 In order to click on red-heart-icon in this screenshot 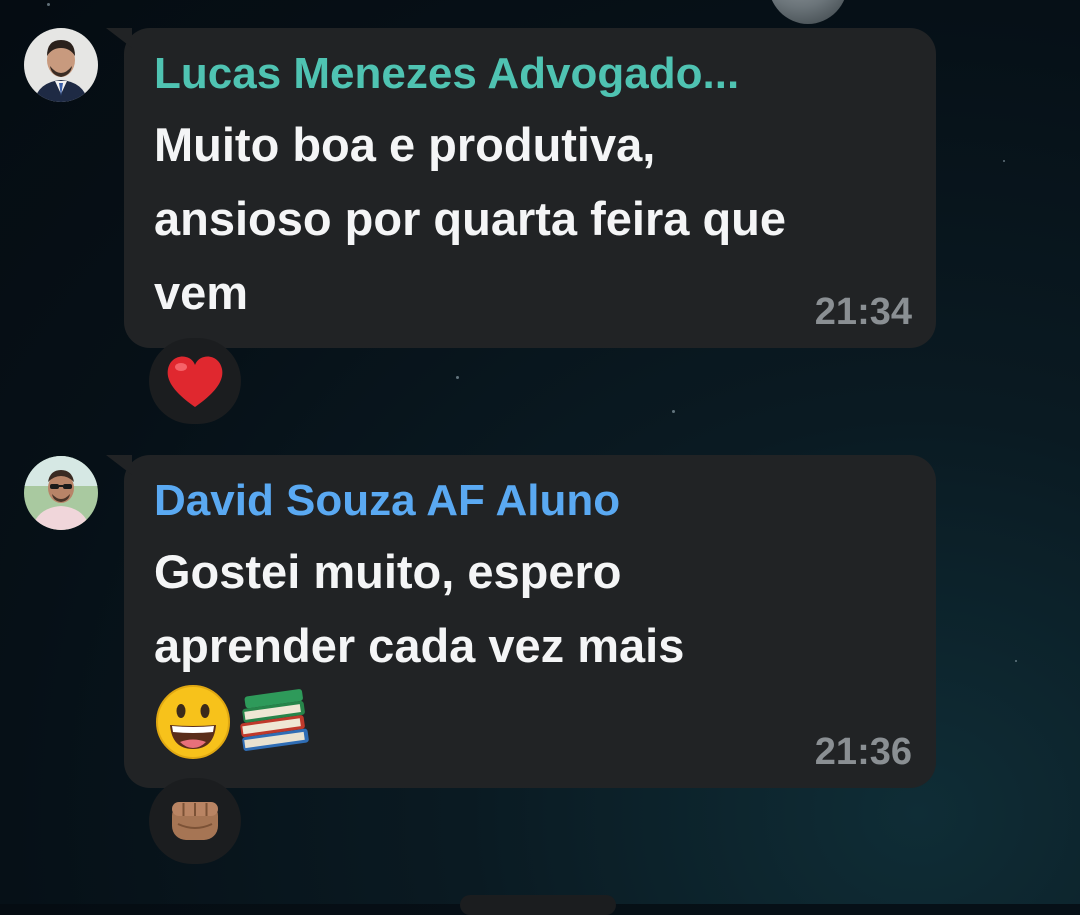, I will do `click(195, 381)`.